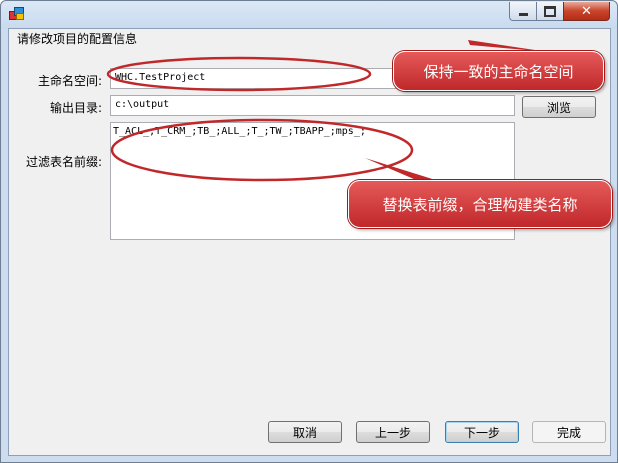  What do you see at coordinates (262, 150) in the screenshot?
I see `prefix-highlight-ellipse` at bounding box center [262, 150].